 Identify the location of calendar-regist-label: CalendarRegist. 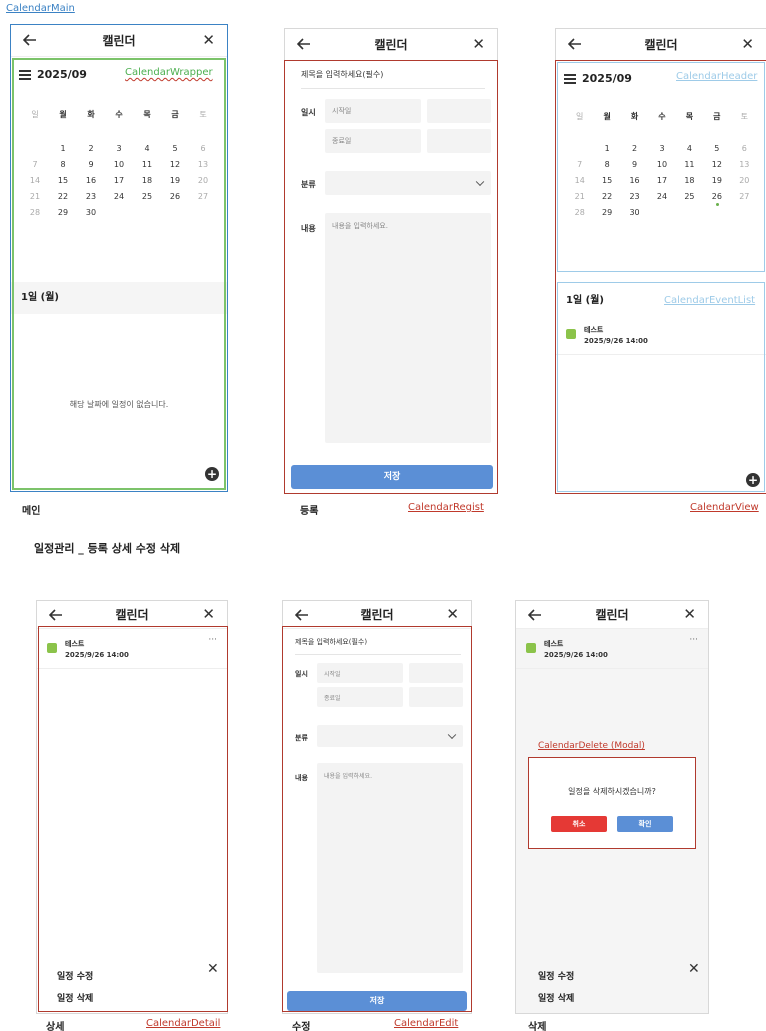
(446, 507).